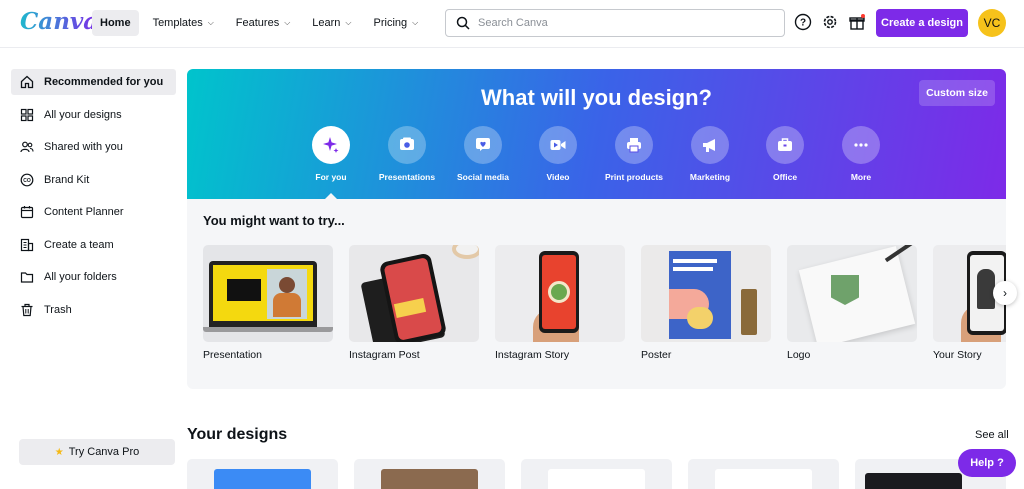 Image resolution: width=1024 pixels, height=489 pixels. I want to click on try-pro-label: Try Canva Pro, so click(104, 452).